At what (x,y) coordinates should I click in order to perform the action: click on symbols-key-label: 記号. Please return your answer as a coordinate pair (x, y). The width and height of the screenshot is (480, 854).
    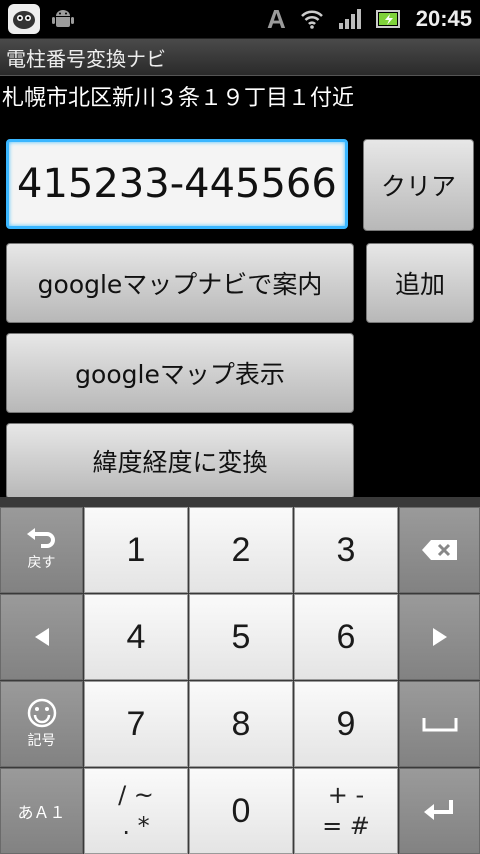
    Looking at the image, I should click on (41, 741).